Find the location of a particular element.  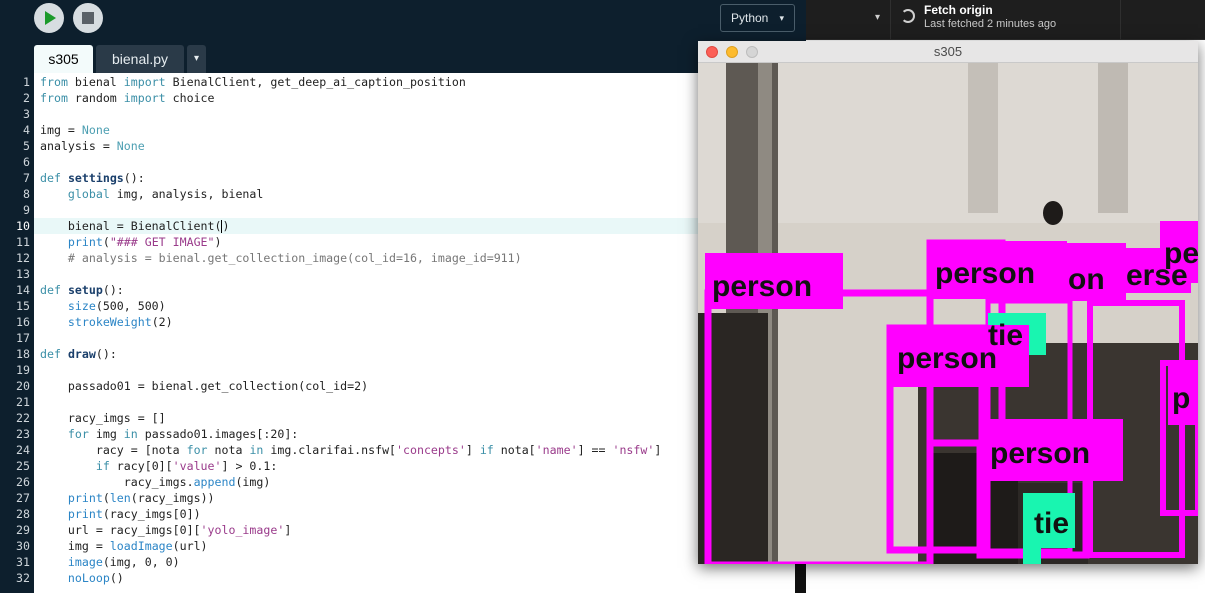

fetch-title: Fetch origin is located at coordinates (958, 10).